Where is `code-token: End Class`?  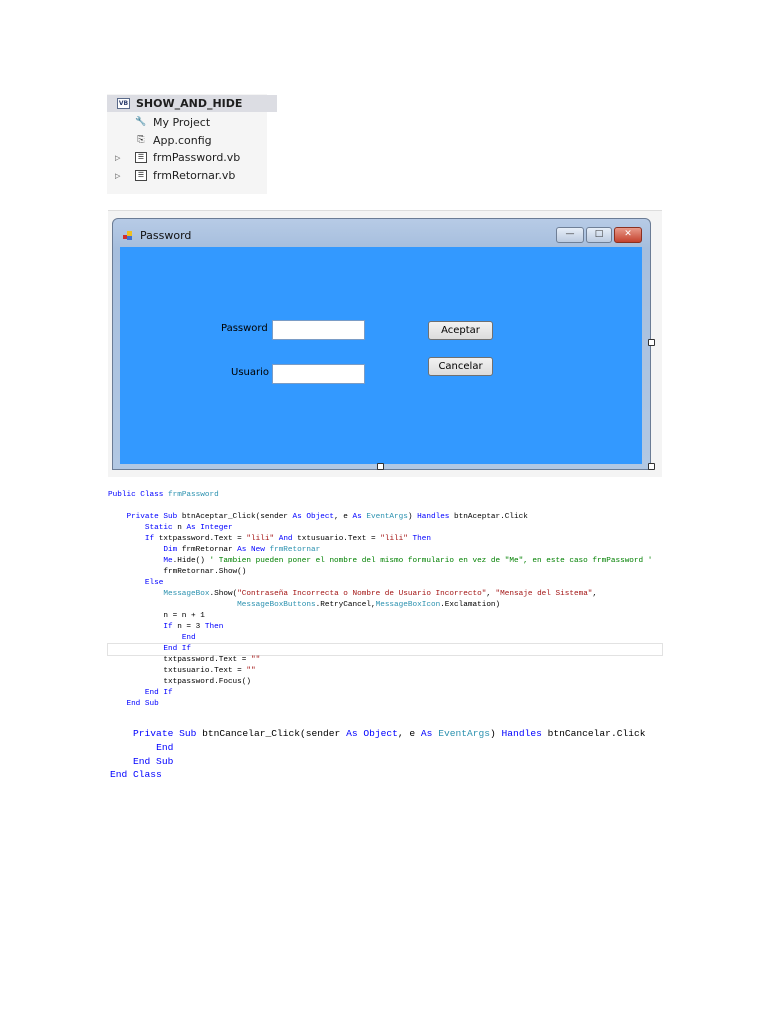 code-token: End Class is located at coordinates (136, 775).